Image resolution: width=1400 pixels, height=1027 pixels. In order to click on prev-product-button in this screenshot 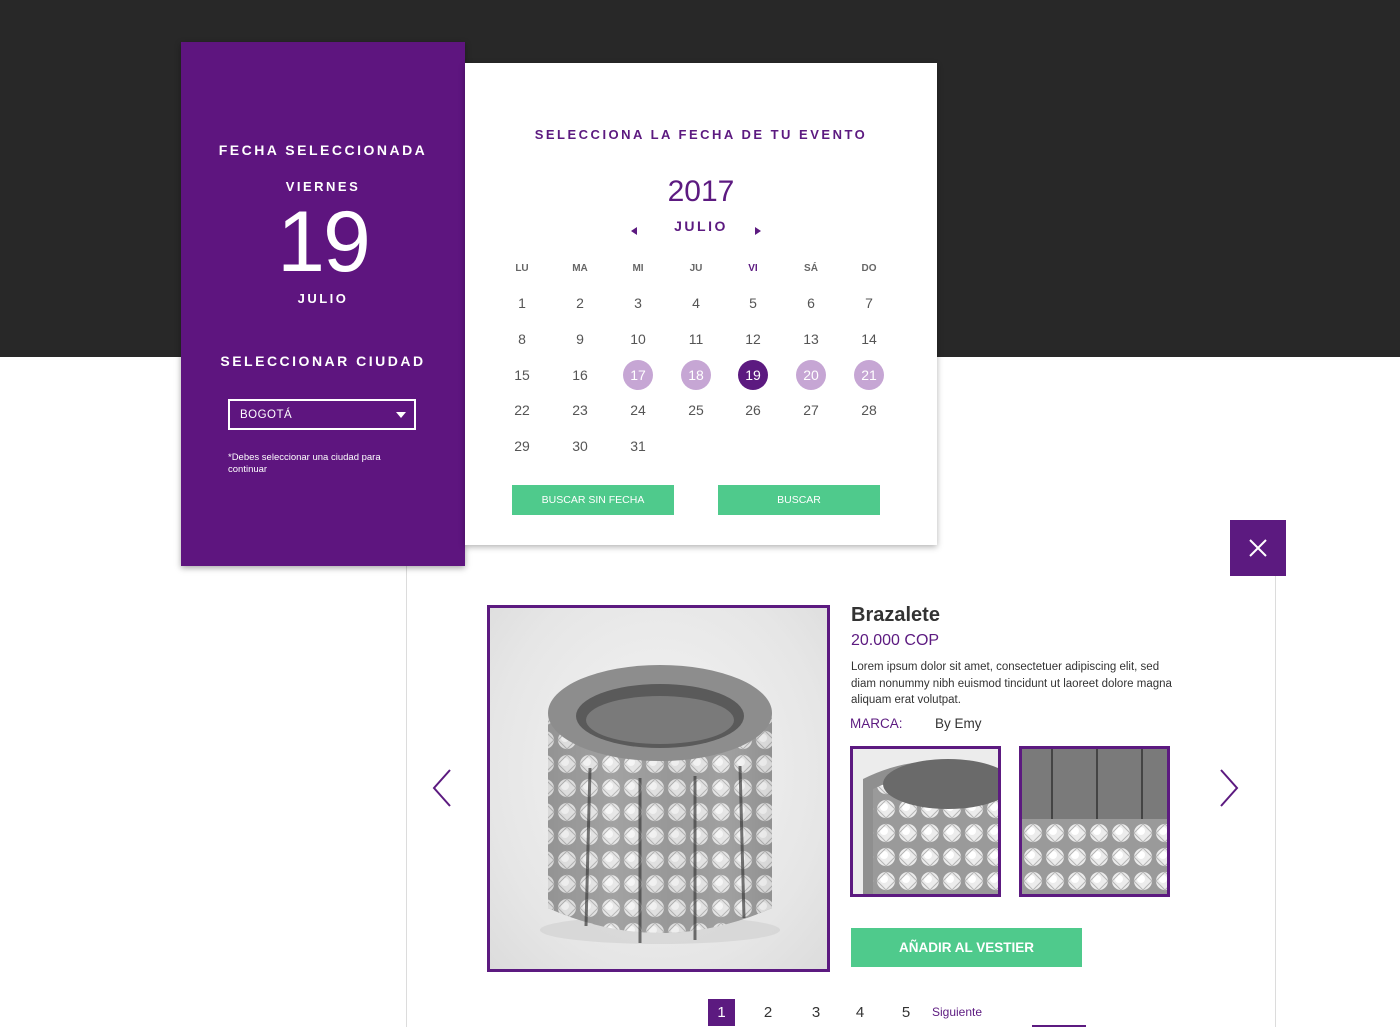, I will do `click(442, 788)`.